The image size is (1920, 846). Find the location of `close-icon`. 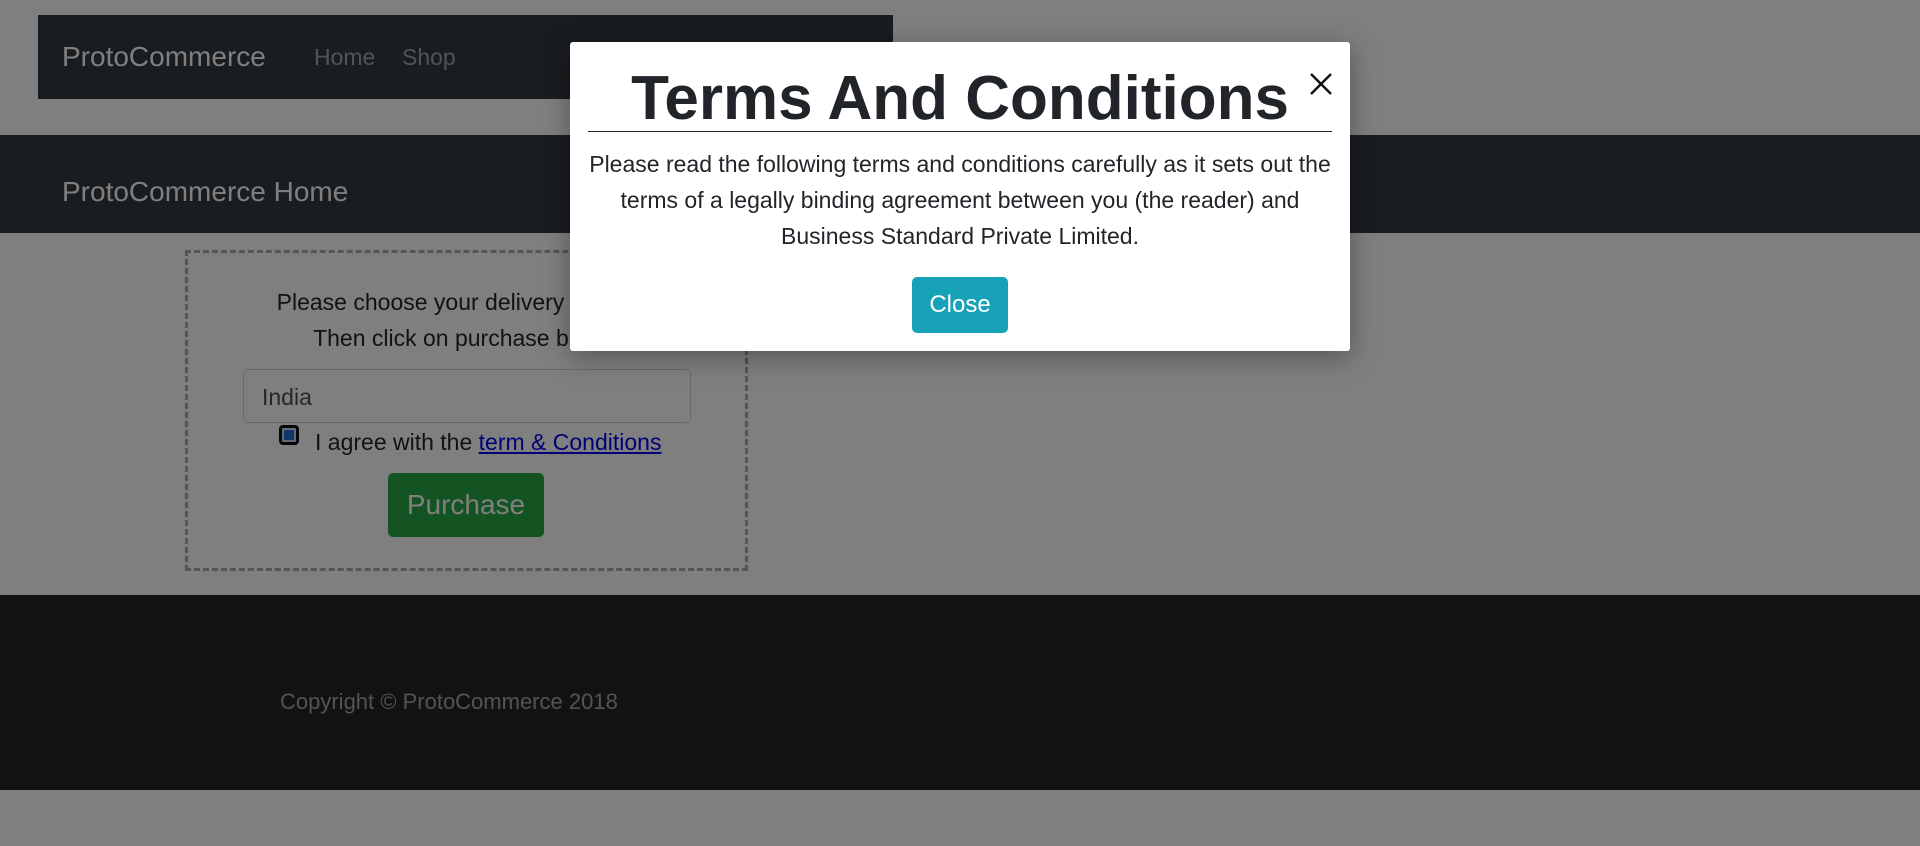

close-icon is located at coordinates (1321, 84).